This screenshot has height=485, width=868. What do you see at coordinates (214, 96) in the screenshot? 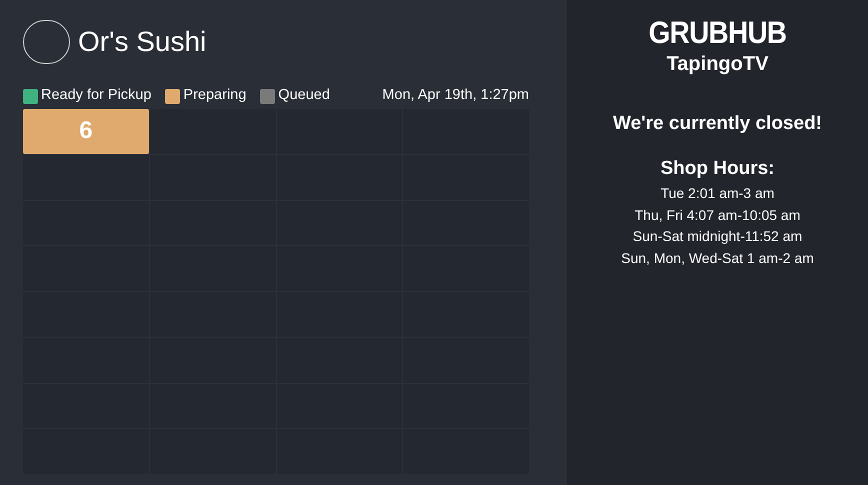
I see `legend-label: Preparing` at bounding box center [214, 96].